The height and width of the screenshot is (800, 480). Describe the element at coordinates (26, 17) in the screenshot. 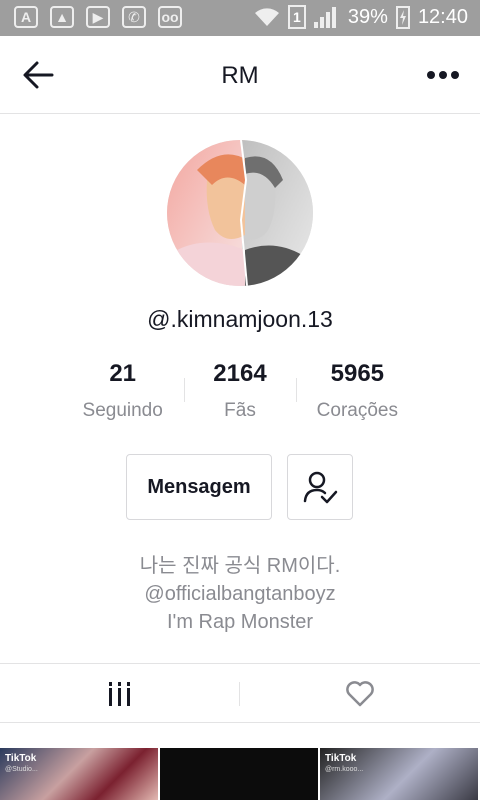

I see `app-store-icon: A` at that location.